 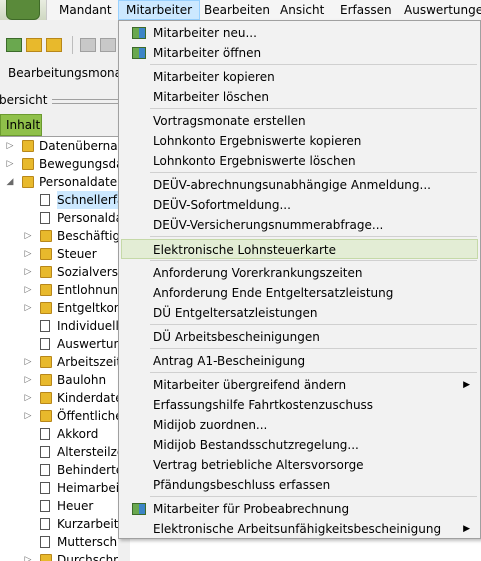 I want to click on tree-node-label: Schnellerfa, so click(x=87, y=200).